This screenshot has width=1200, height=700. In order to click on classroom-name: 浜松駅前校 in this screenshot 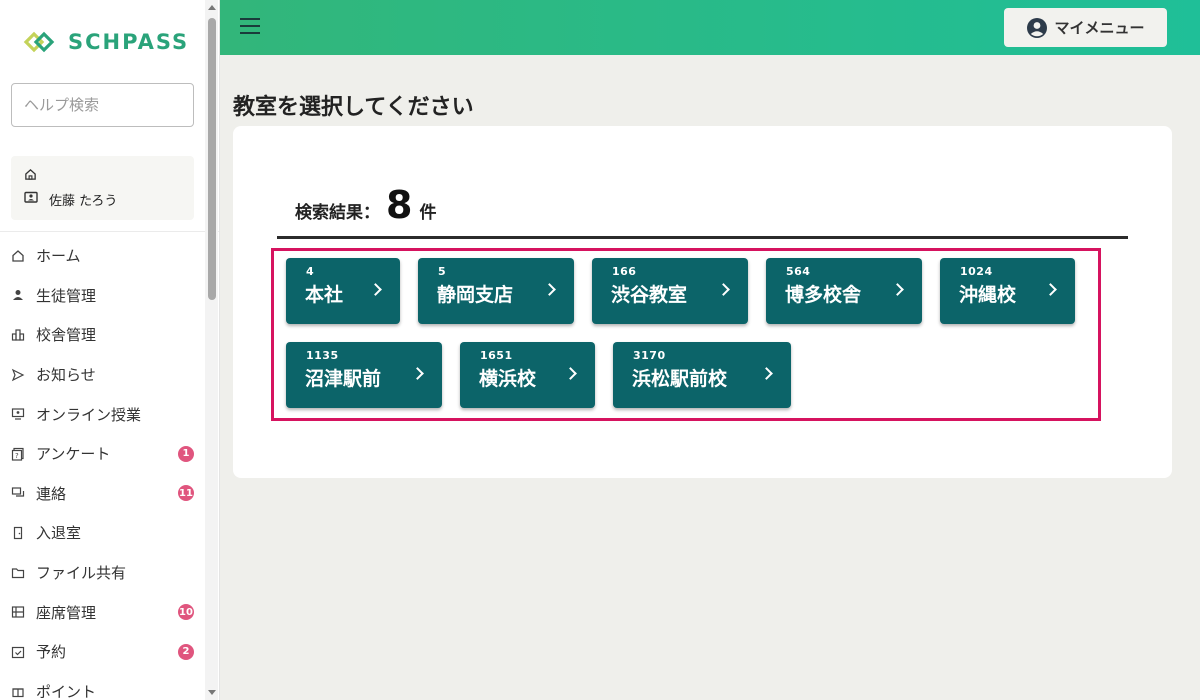, I will do `click(680, 379)`.